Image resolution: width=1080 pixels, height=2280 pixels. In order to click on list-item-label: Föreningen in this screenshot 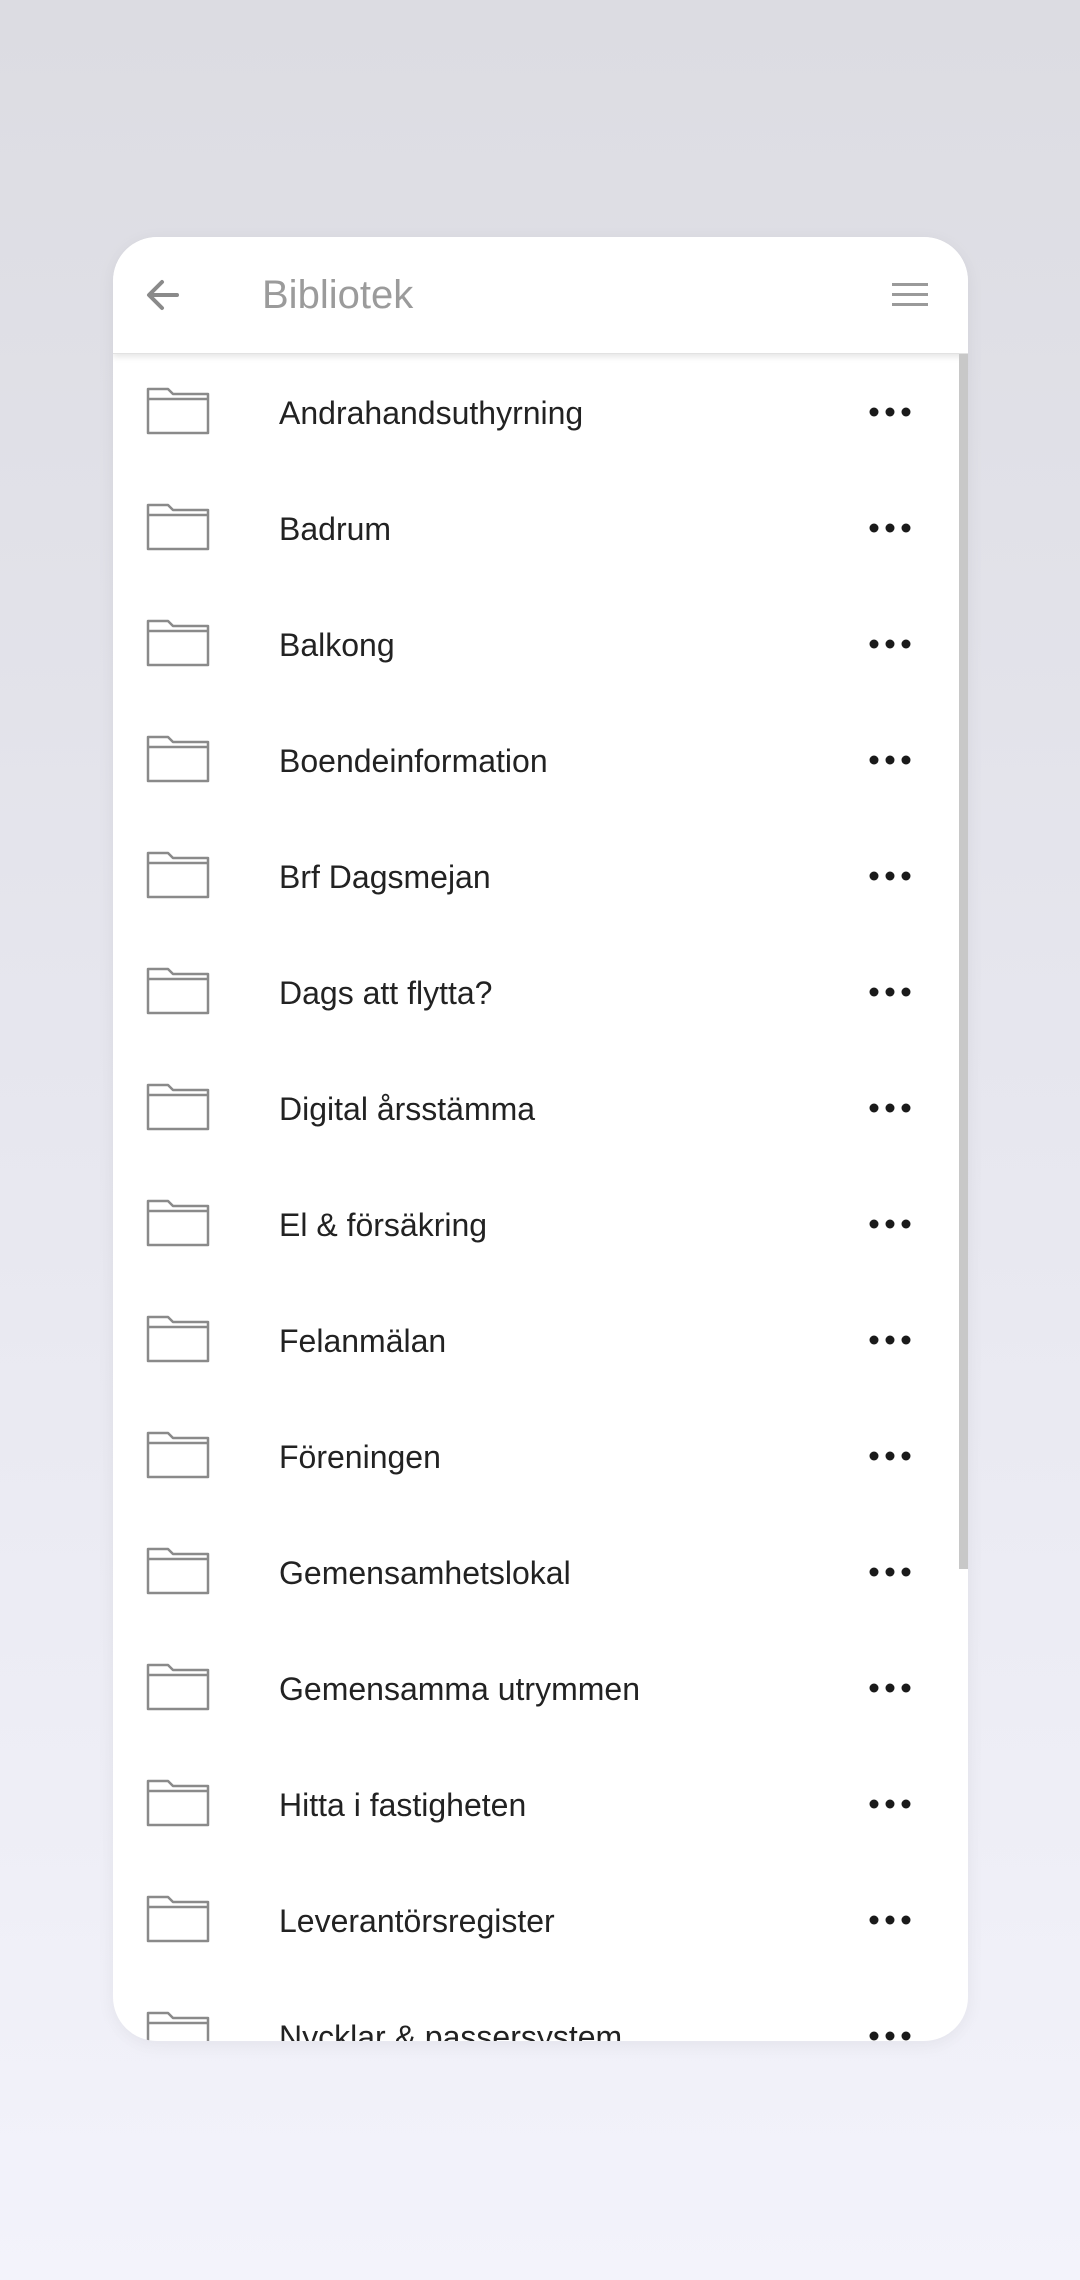, I will do `click(360, 1457)`.